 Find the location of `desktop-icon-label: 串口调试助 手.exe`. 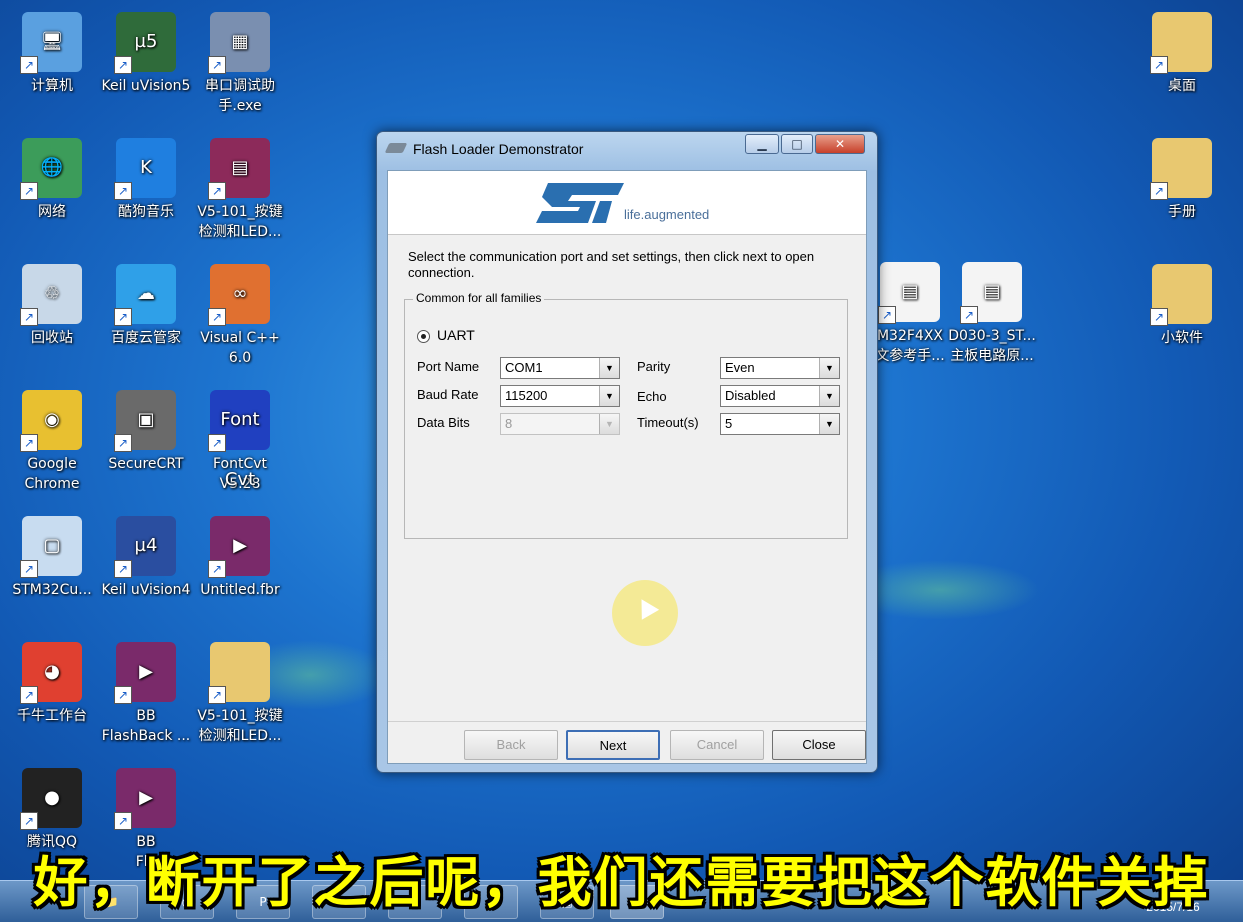

desktop-icon-label: 串口调试助 手.exe is located at coordinates (240, 96).